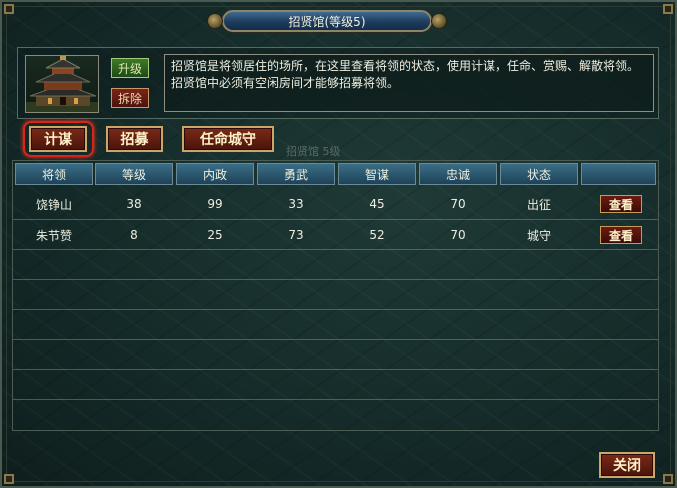 This screenshot has width=677, height=488. Describe the element at coordinates (58, 139) in the screenshot. I see `strategy-button: 计谋` at that location.